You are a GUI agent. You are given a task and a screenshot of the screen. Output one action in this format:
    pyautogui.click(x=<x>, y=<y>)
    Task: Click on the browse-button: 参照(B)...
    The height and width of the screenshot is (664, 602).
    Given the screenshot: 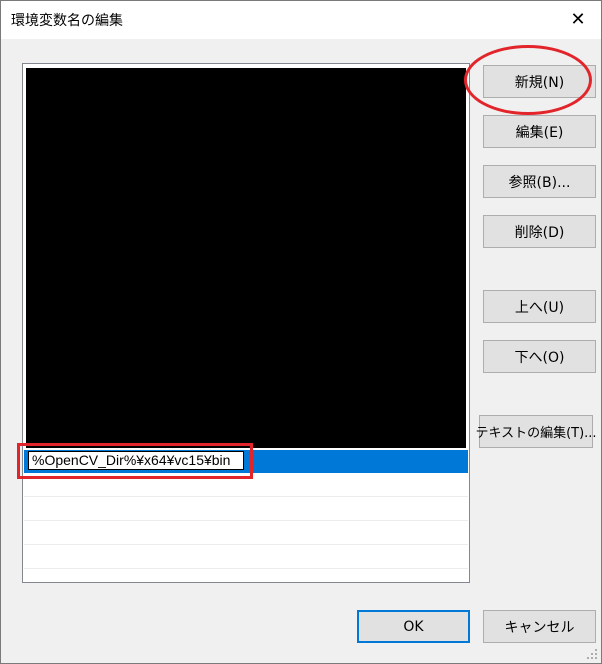 What is the action you would take?
    pyautogui.click(x=539, y=181)
    